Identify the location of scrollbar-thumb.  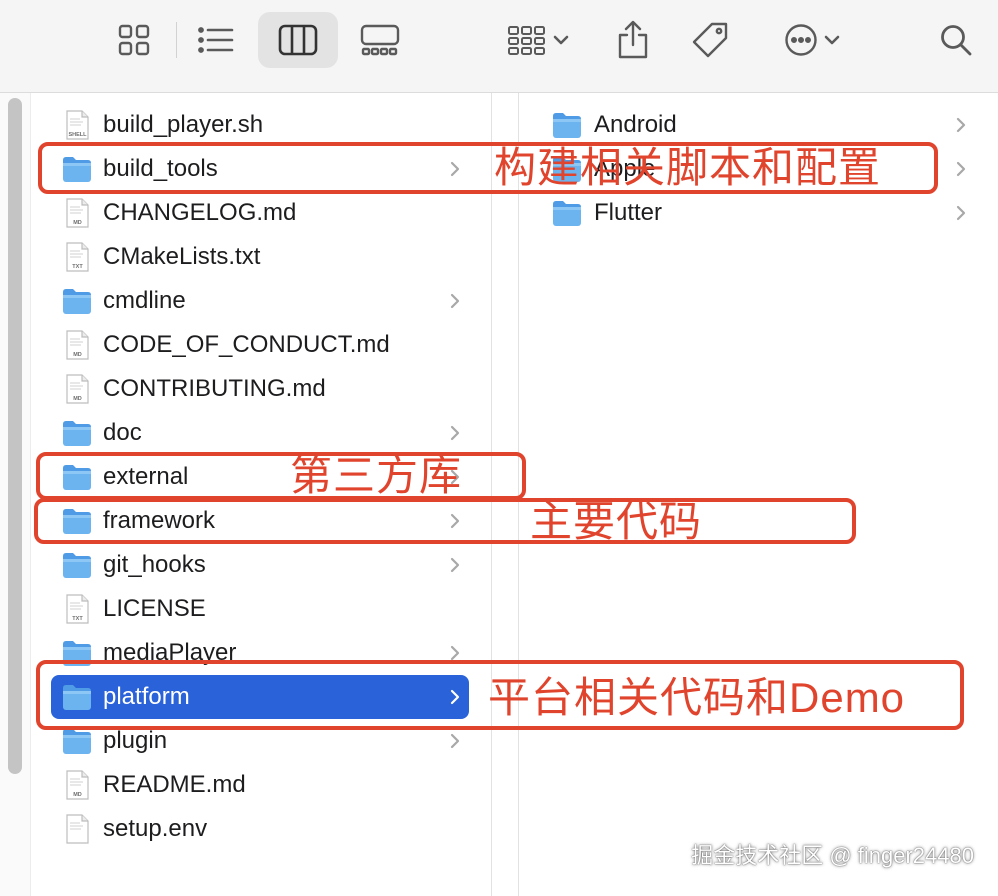
(15, 436).